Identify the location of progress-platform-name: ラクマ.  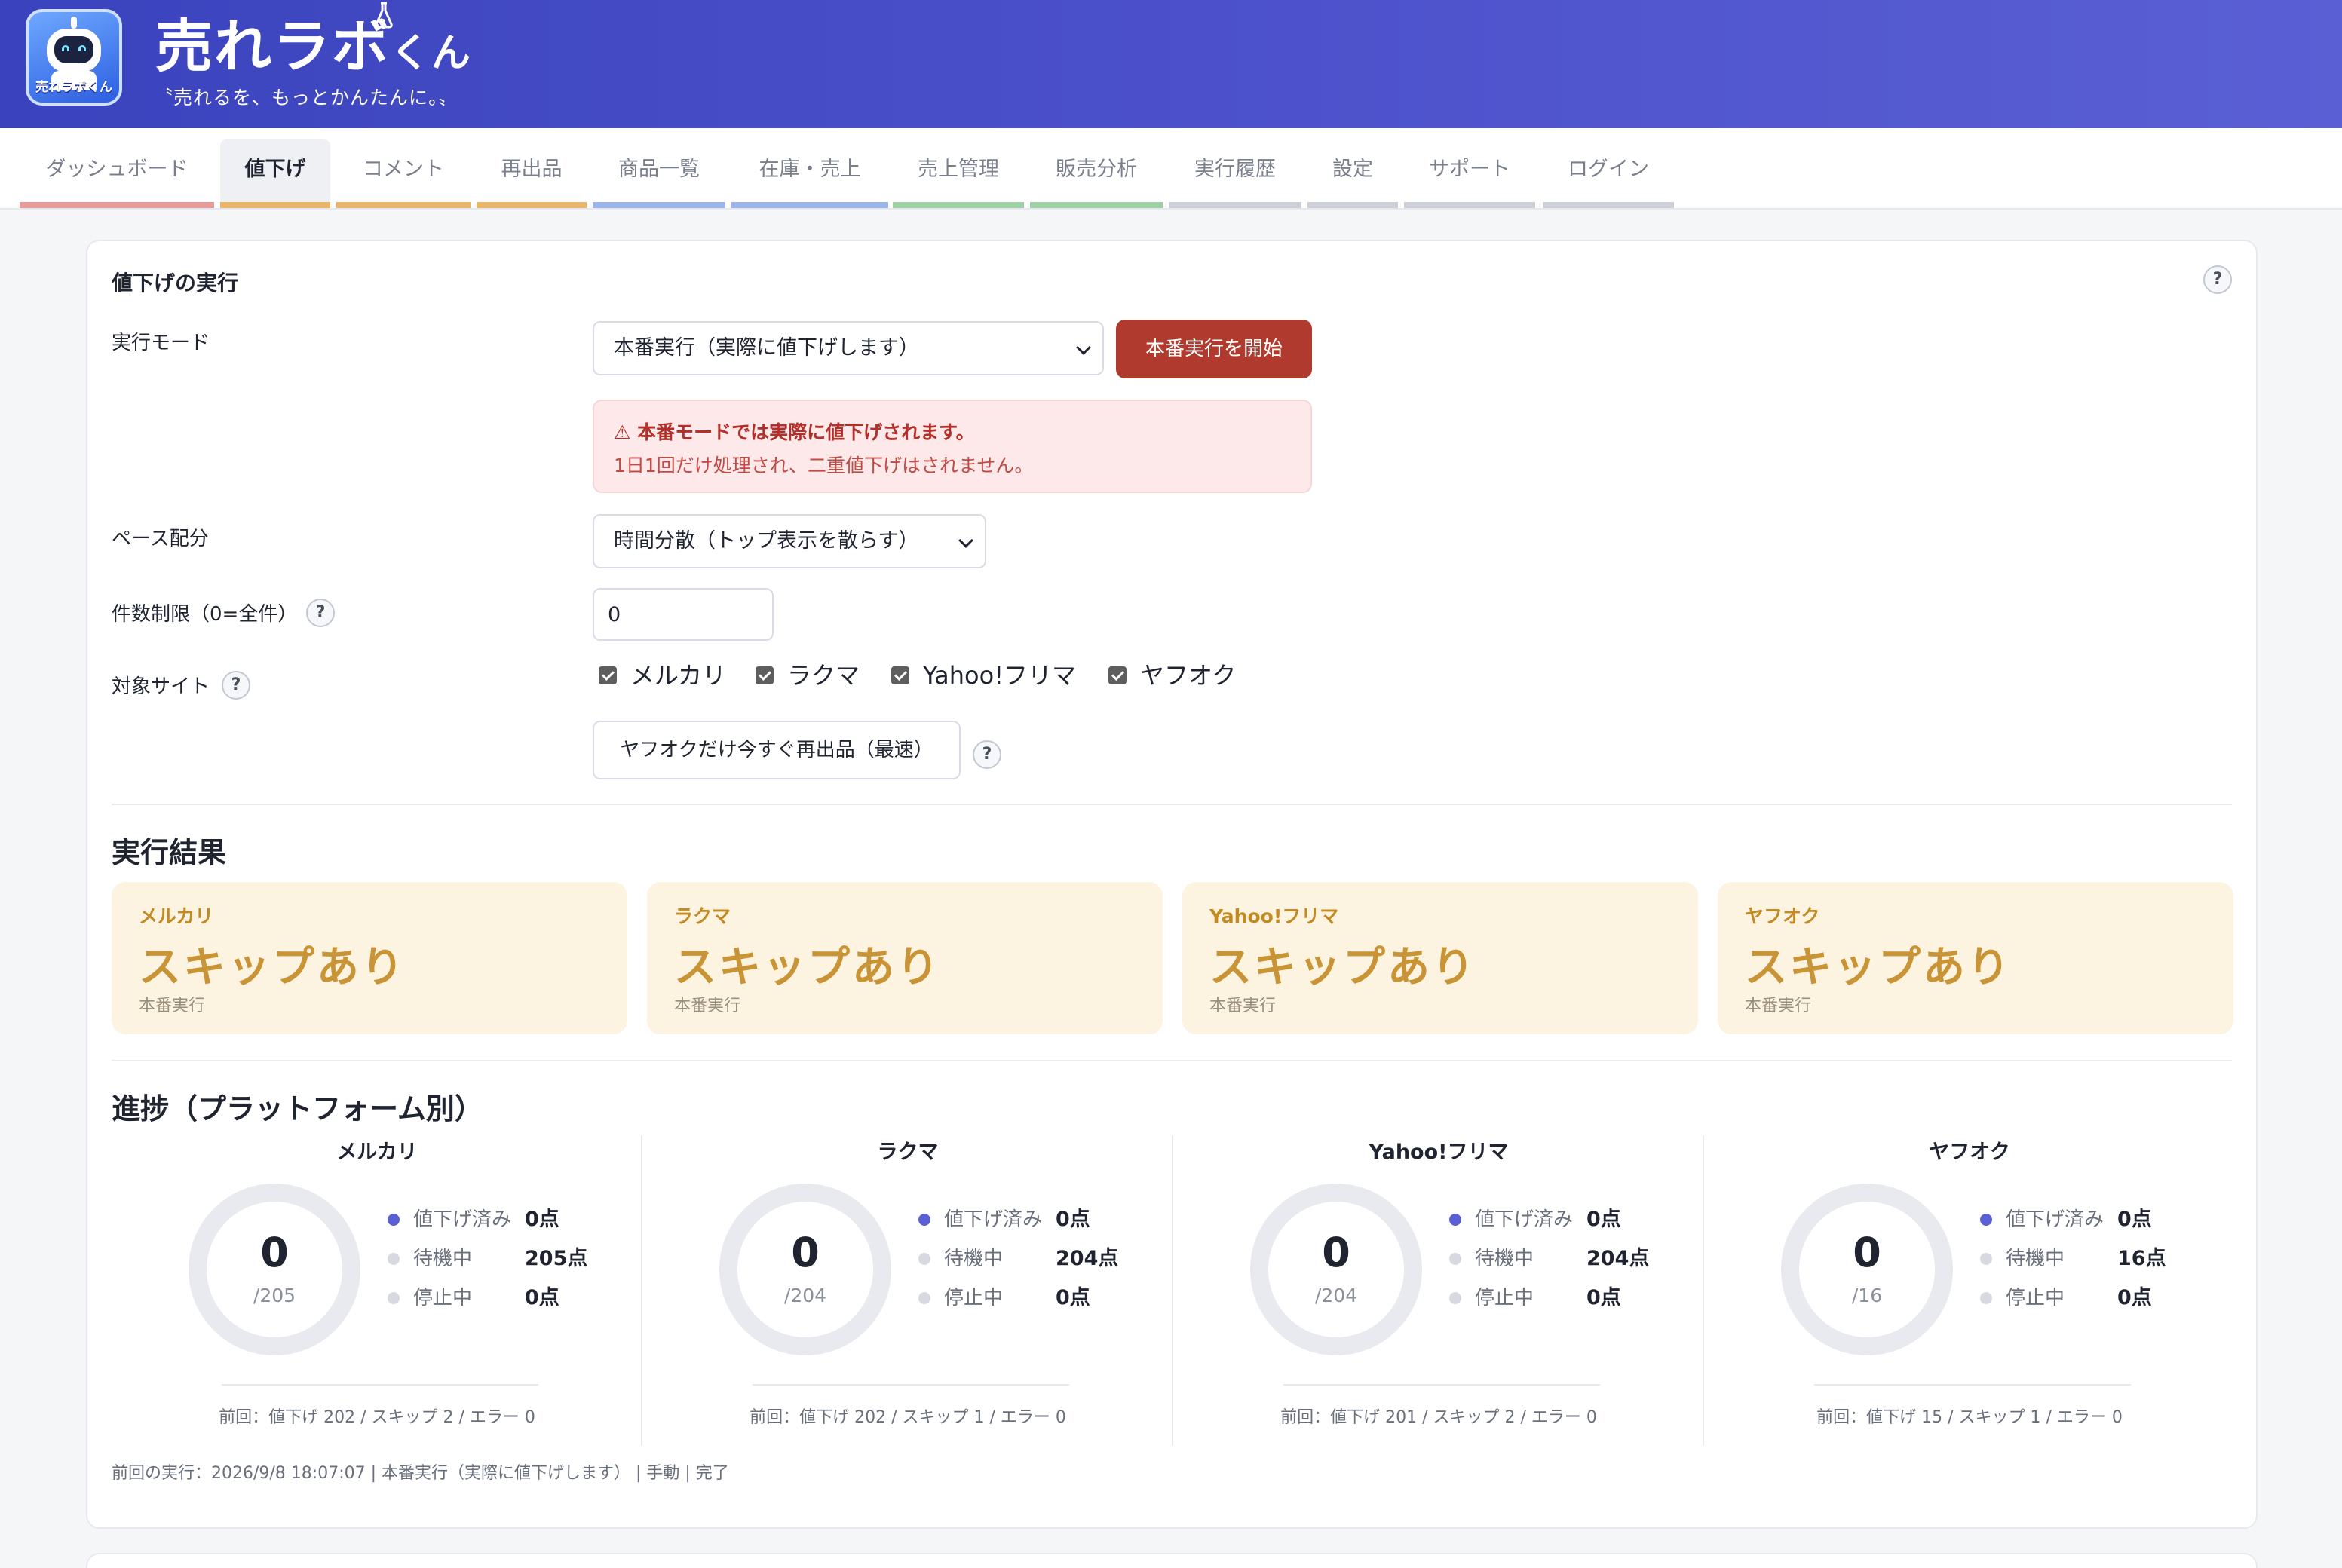
(908, 1152).